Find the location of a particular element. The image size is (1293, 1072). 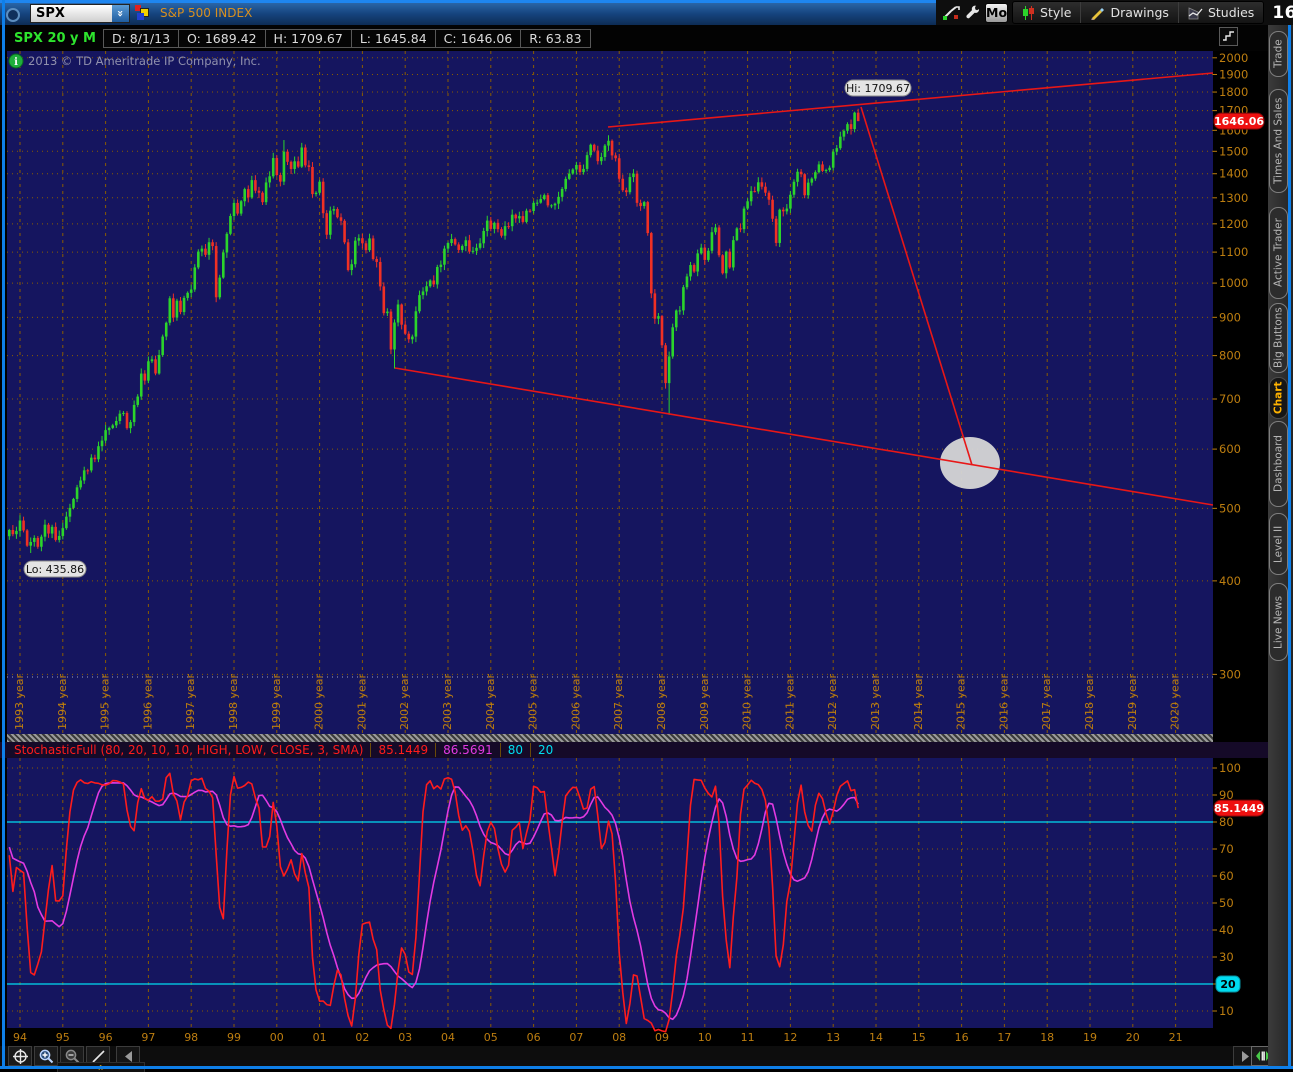

link-color-dot-icon is located at coordinates (13, 15).